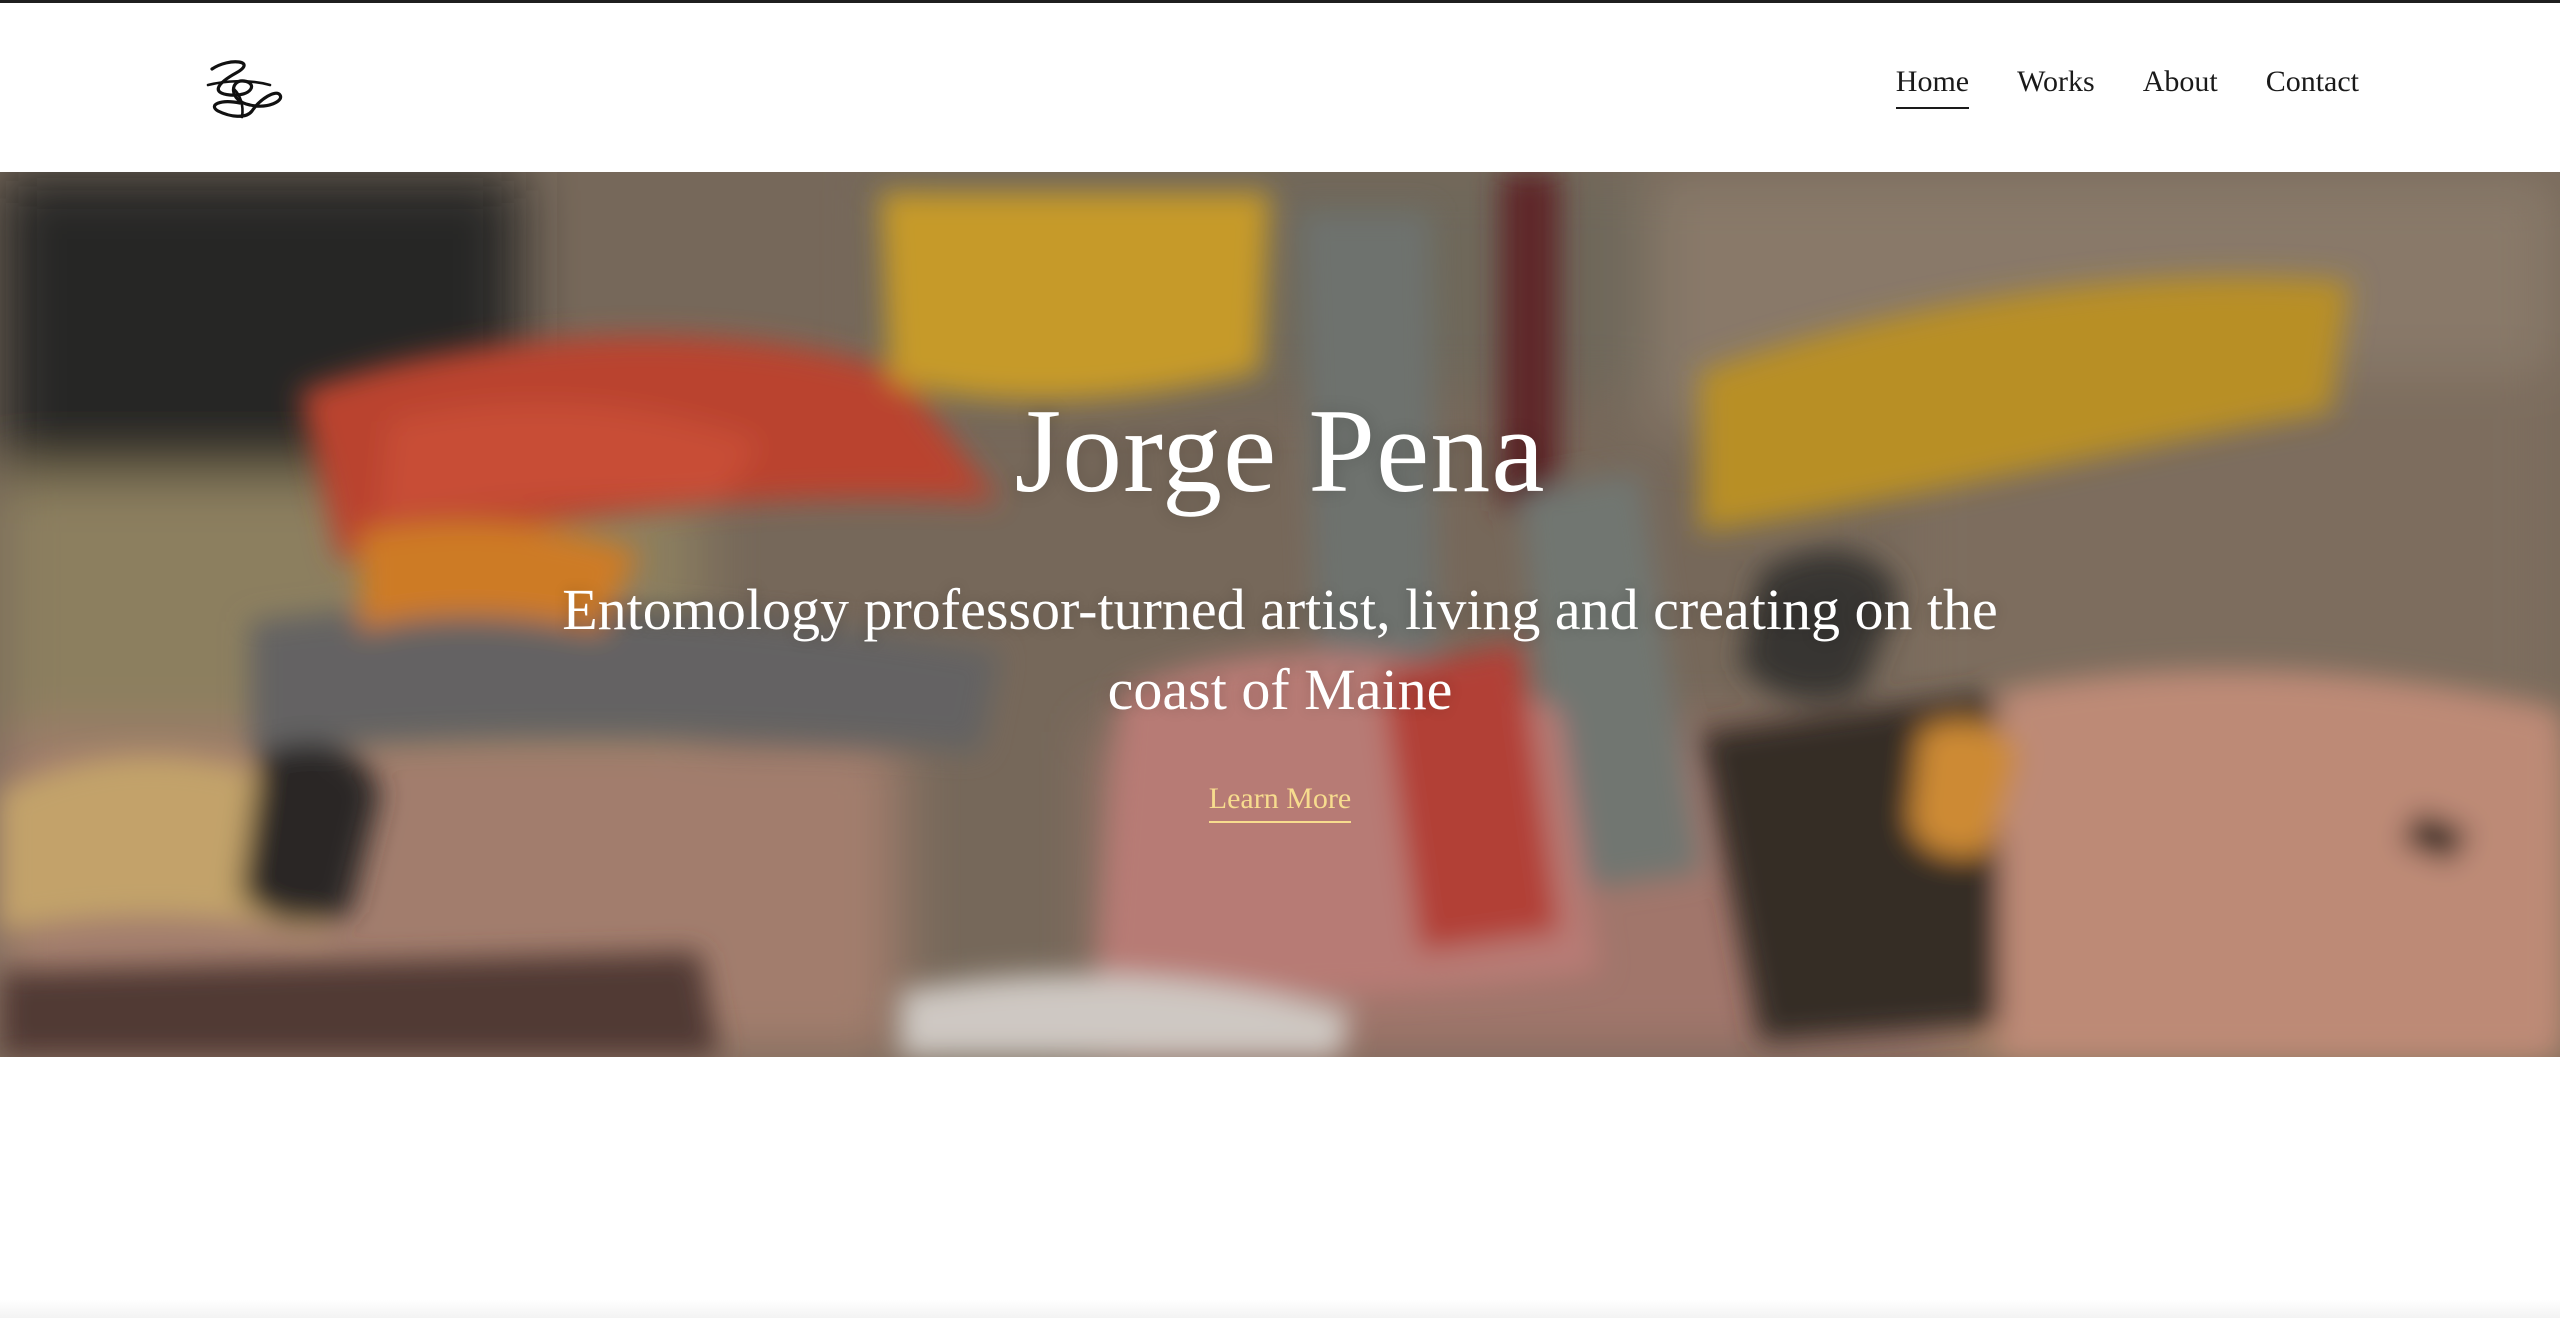 This screenshot has width=2560, height=1318. I want to click on nav-home-link: Home, so click(1932, 87).